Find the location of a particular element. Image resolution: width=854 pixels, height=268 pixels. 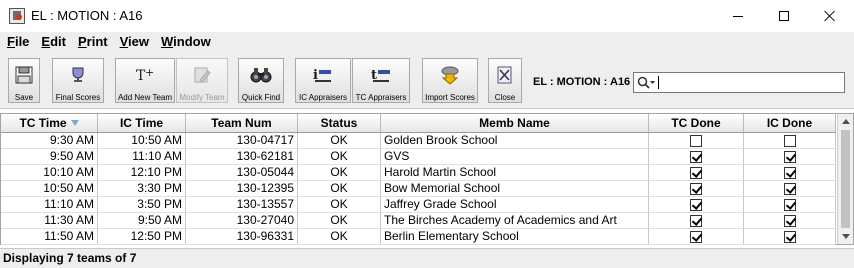

cell-ic-time: 9:50 AM is located at coordinates (142, 221).